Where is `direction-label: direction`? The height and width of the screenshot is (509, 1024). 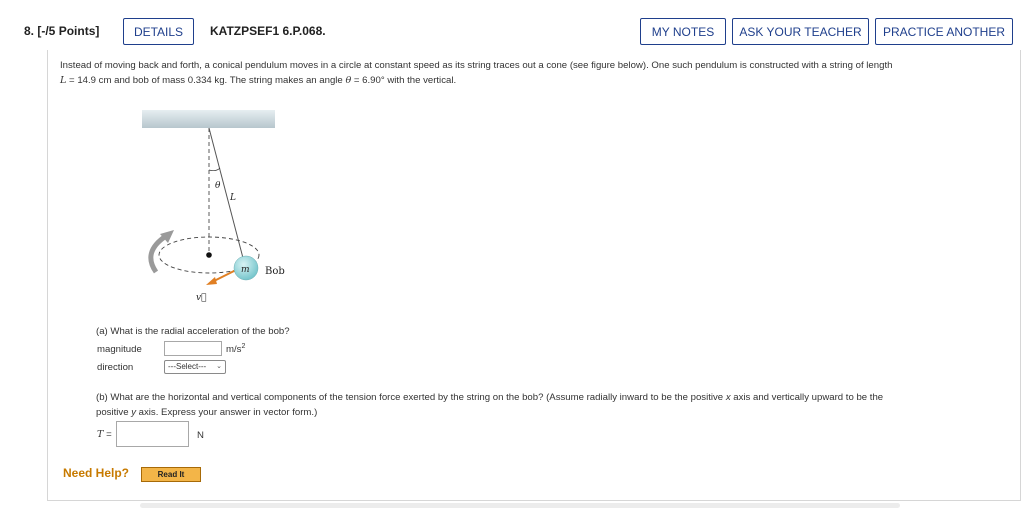 direction-label: direction is located at coordinates (115, 367).